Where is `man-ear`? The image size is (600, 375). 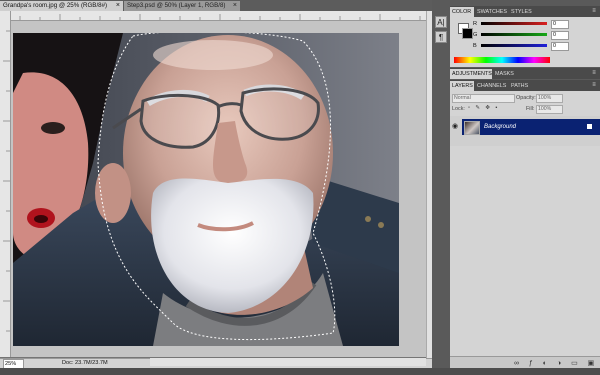
man-ear is located at coordinates (113, 193).